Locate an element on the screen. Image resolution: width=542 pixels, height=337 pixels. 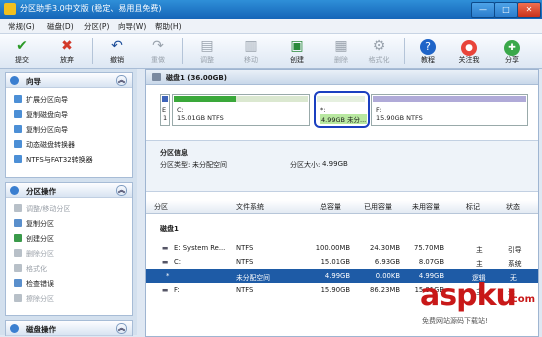
disk-ops-icon is located at coordinates (14, 328).